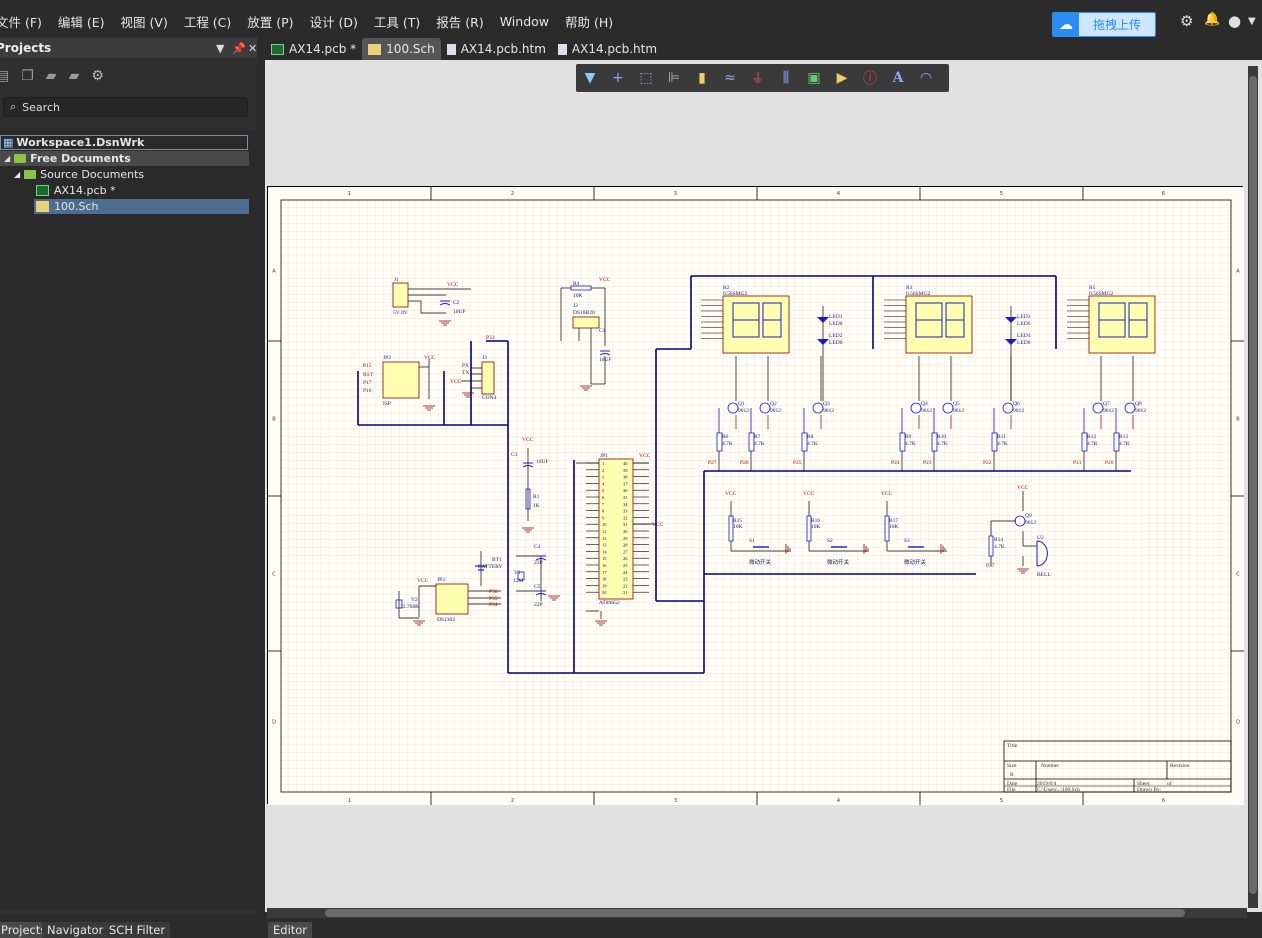 The width and height of the screenshot is (1262, 938). What do you see at coordinates (786, 78) in the screenshot?
I see `bus-icon: ⫼` at bounding box center [786, 78].